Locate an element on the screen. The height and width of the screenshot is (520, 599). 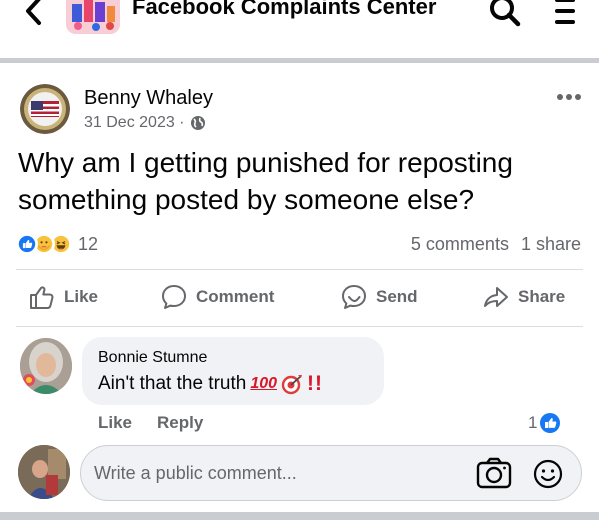
search-icon is located at coordinates (505, 14).